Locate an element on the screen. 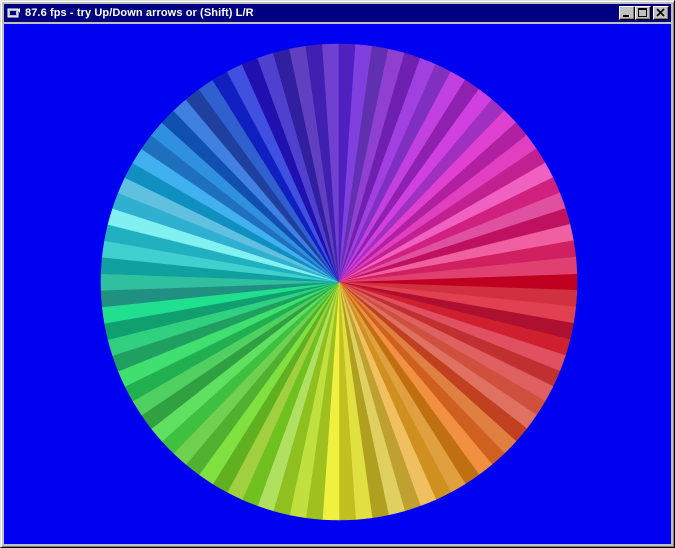  maximize-icon is located at coordinates (642, 12).